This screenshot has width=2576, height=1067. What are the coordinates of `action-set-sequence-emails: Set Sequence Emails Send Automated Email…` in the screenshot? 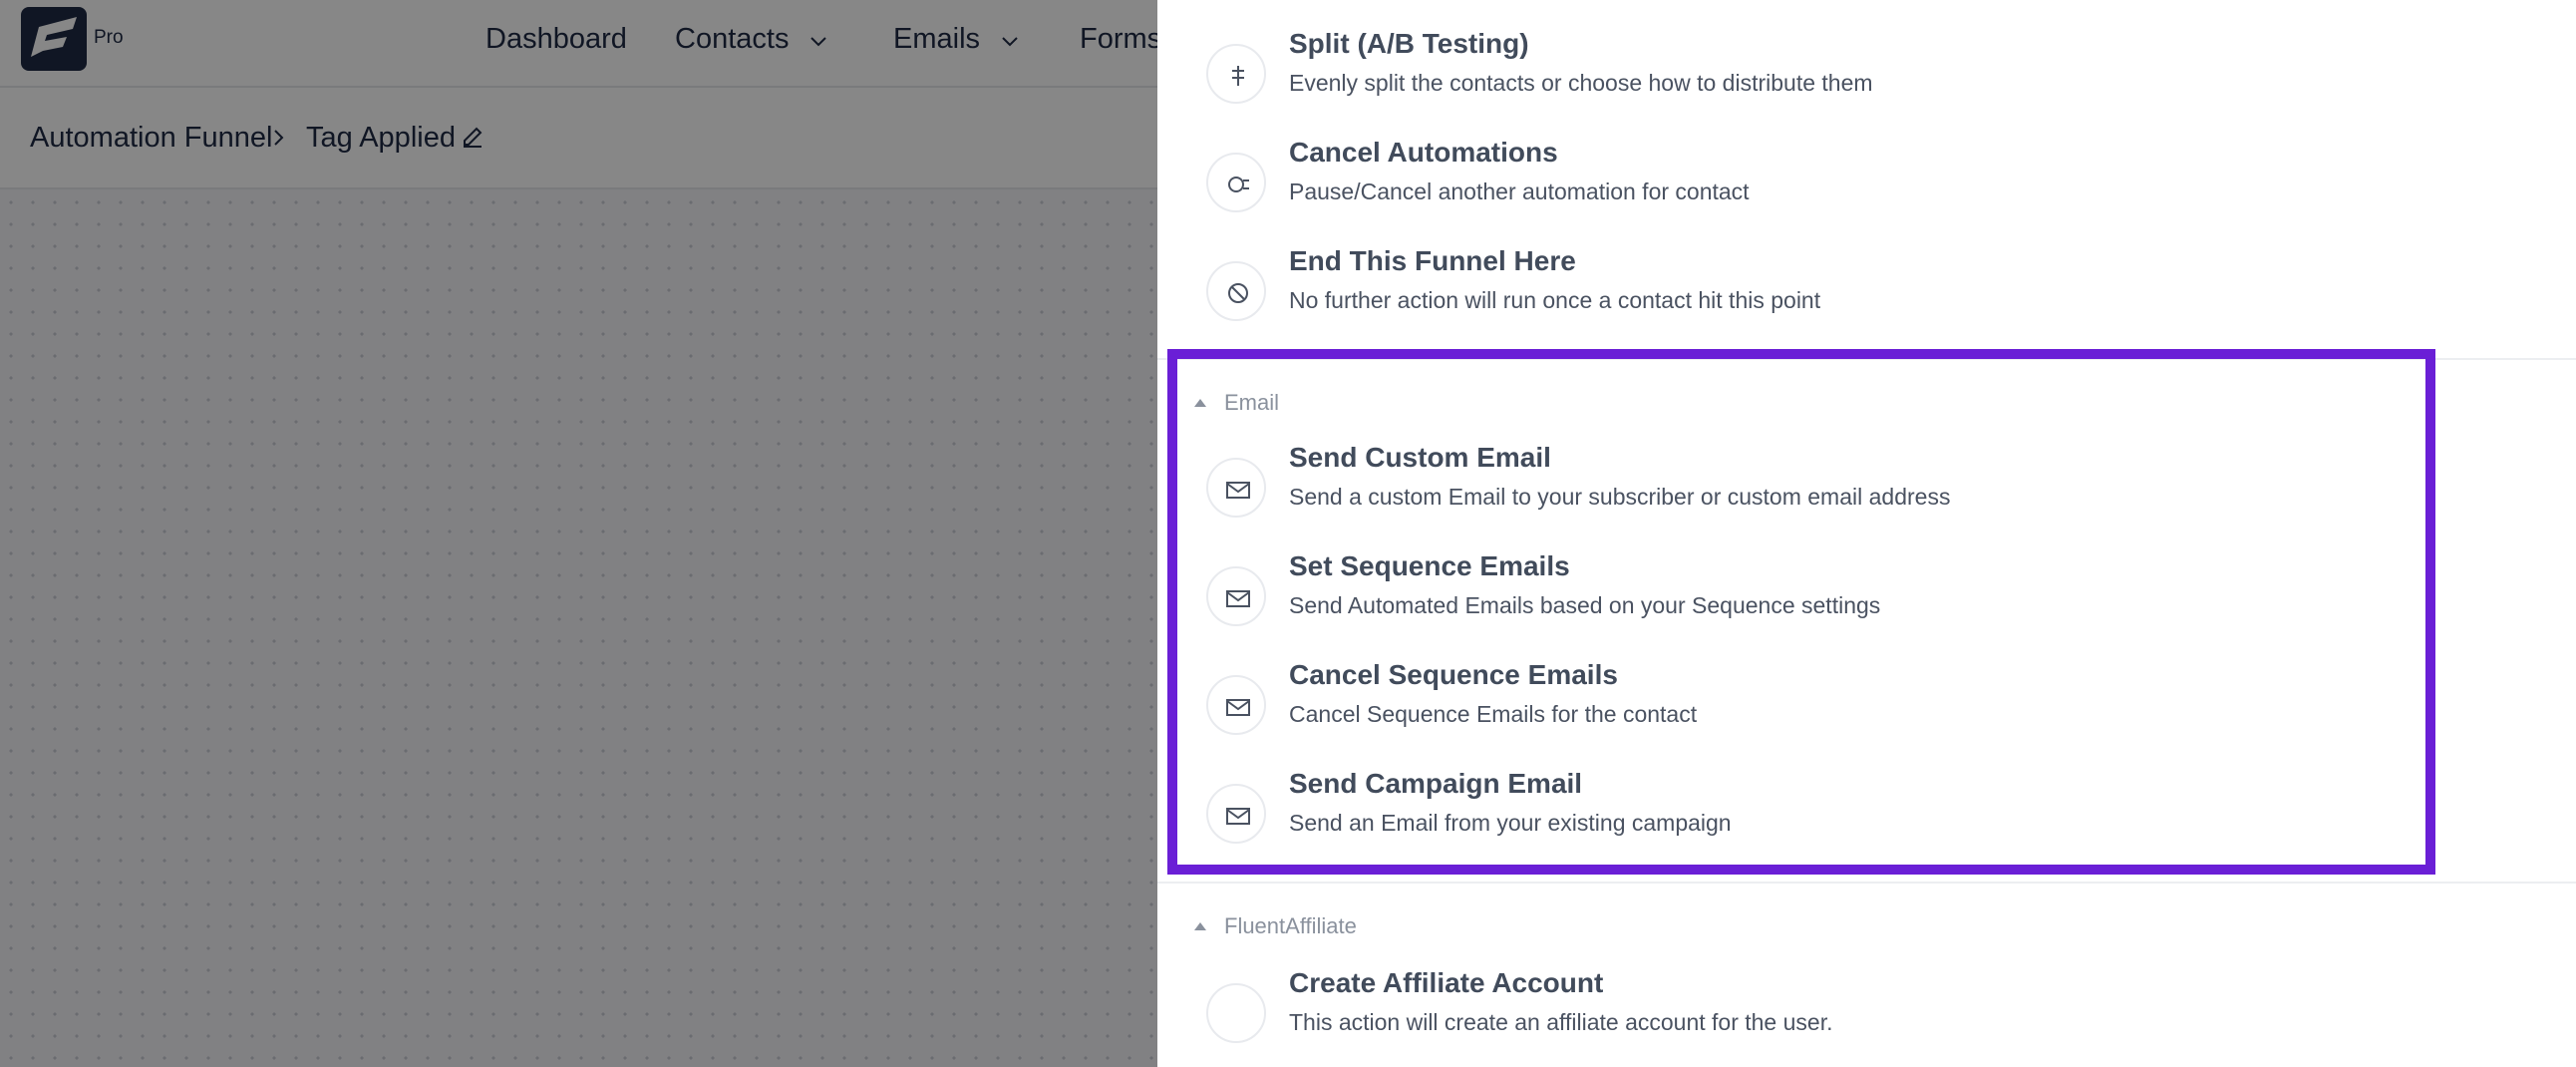 It's located at (1866, 600).